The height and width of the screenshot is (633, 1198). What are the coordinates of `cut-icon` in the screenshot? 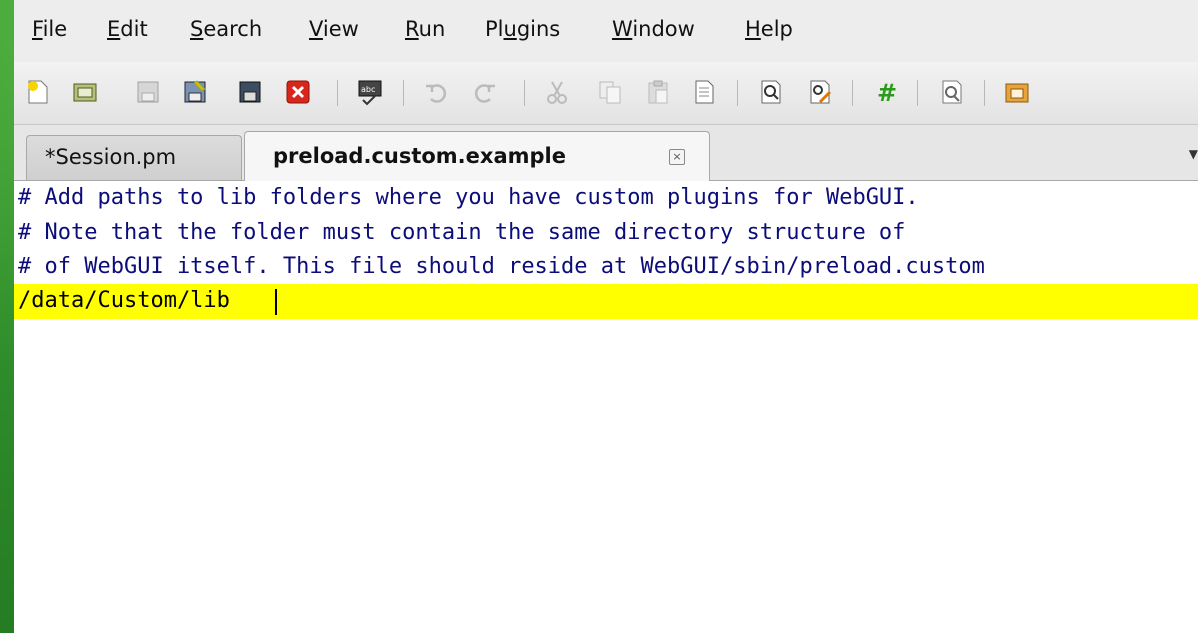 It's located at (557, 92).